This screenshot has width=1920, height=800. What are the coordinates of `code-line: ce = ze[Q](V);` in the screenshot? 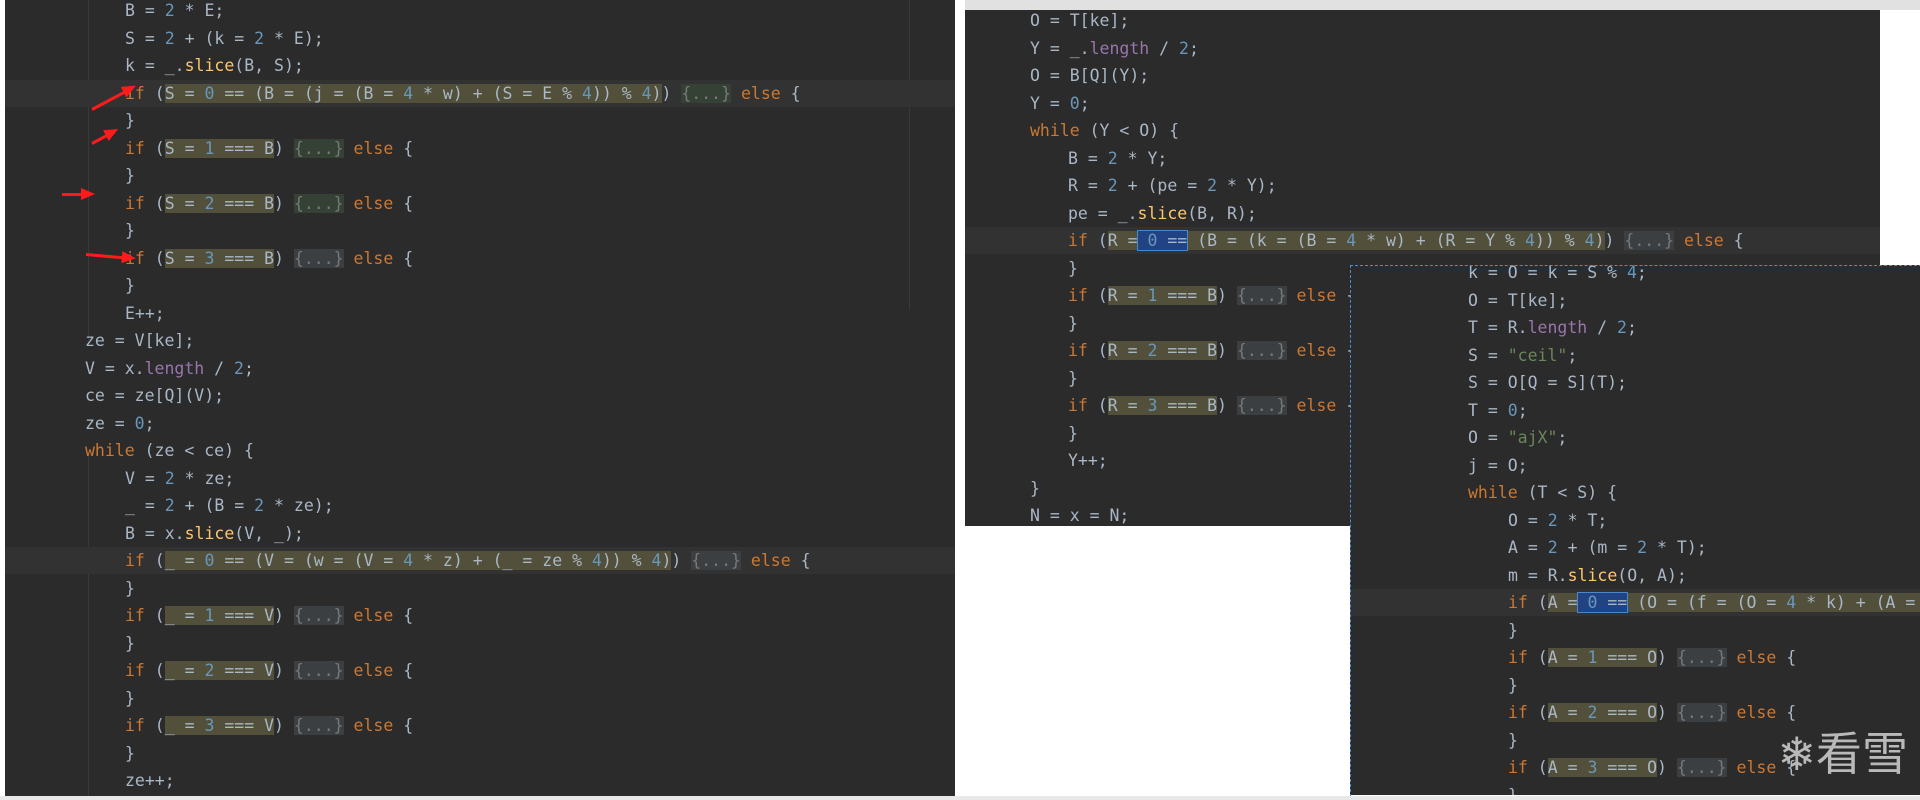 It's located at (154, 395).